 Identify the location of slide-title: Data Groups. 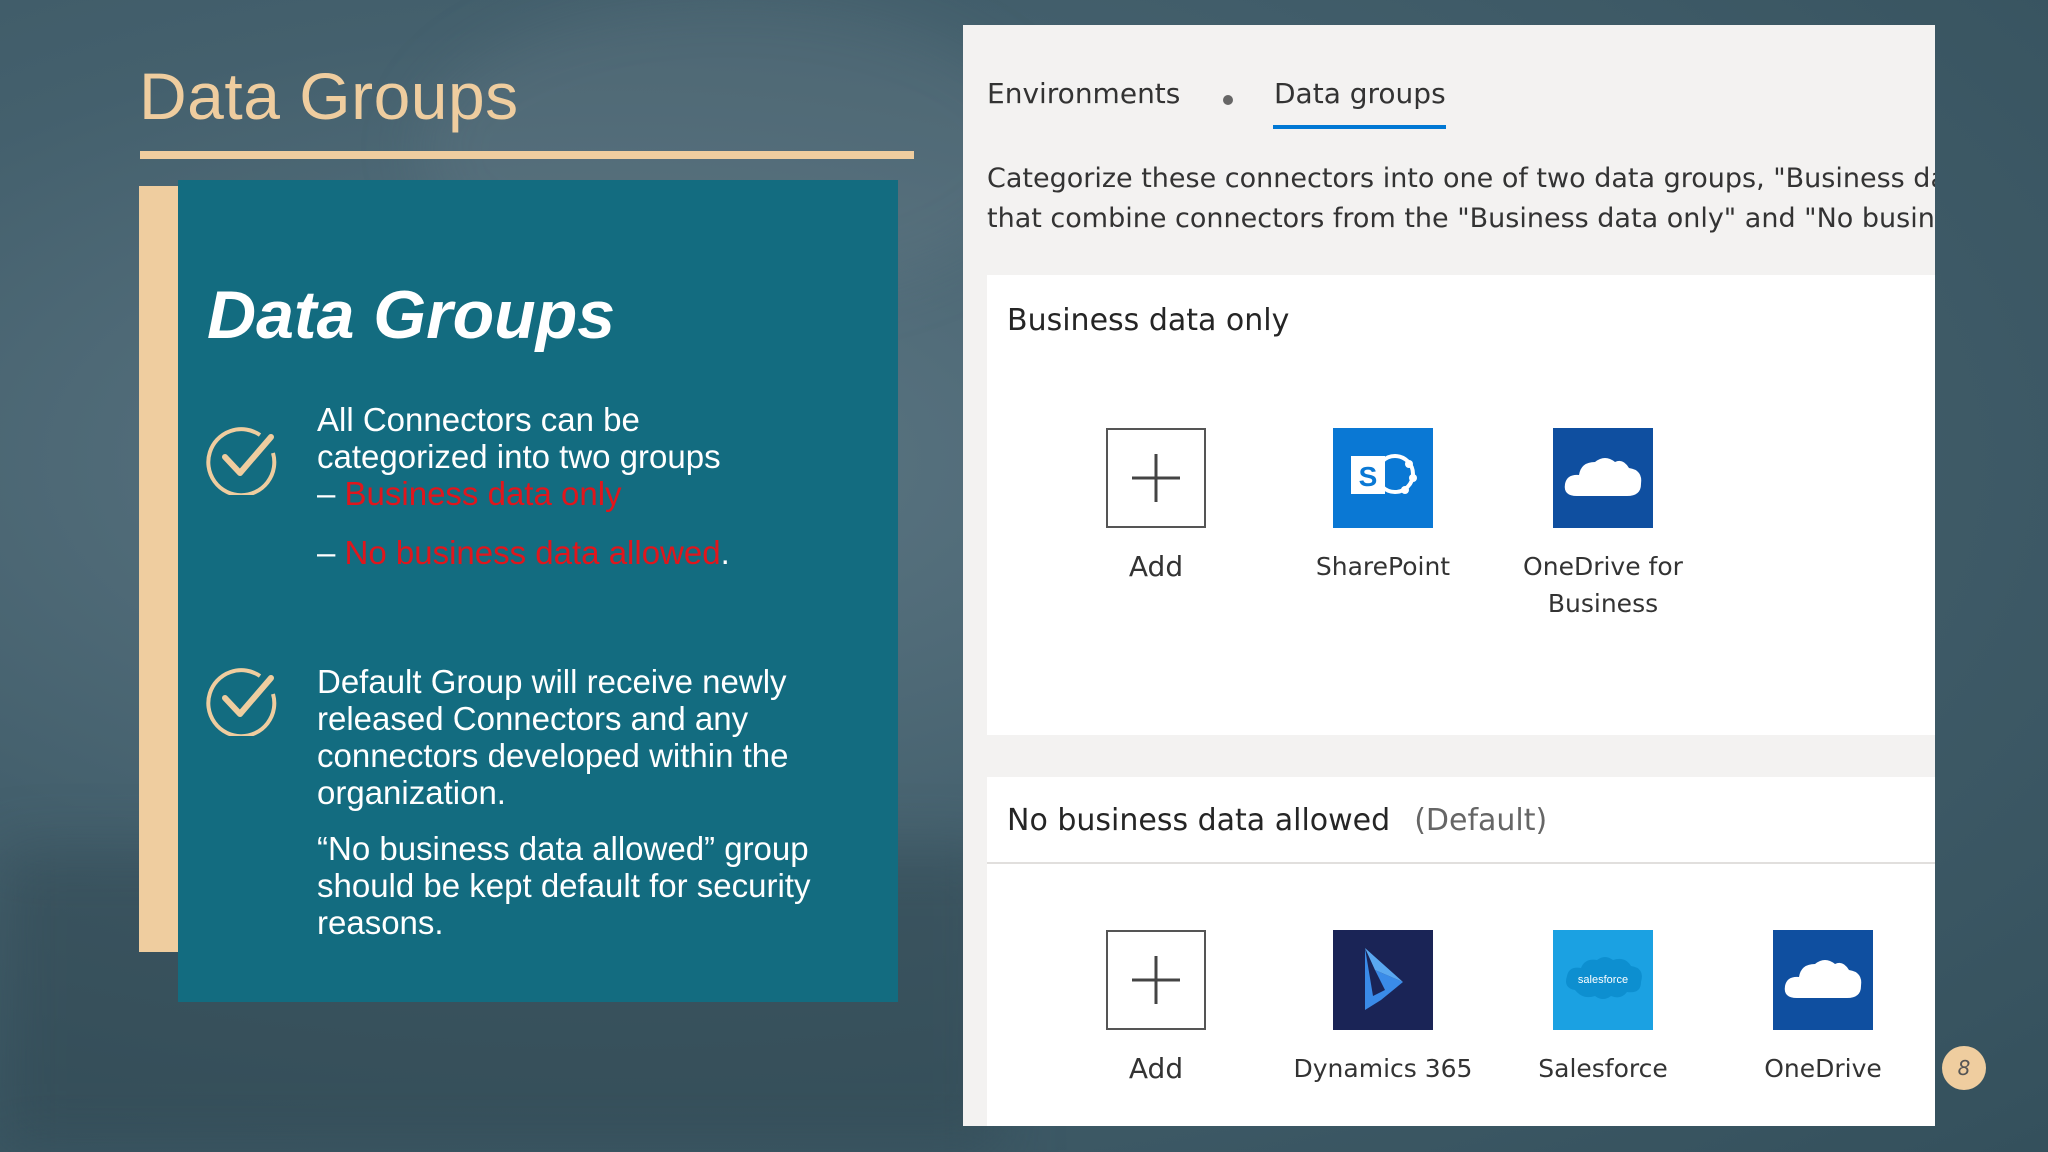
(329, 96).